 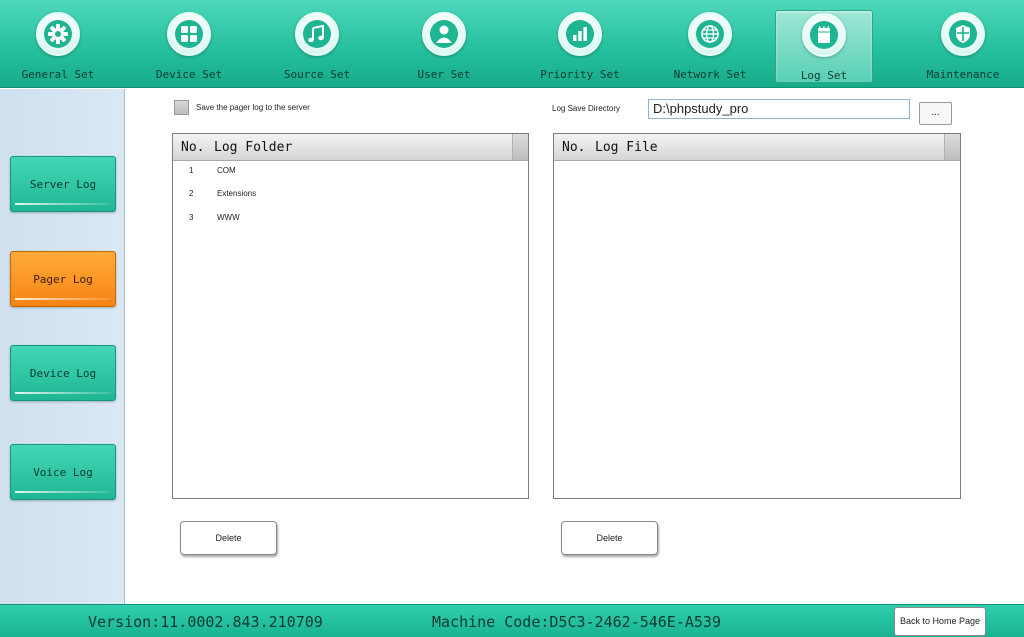 What do you see at coordinates (609, 538) in the screenshot?
I see `delete-file-button: Delete` at bounding box center [609, 538].